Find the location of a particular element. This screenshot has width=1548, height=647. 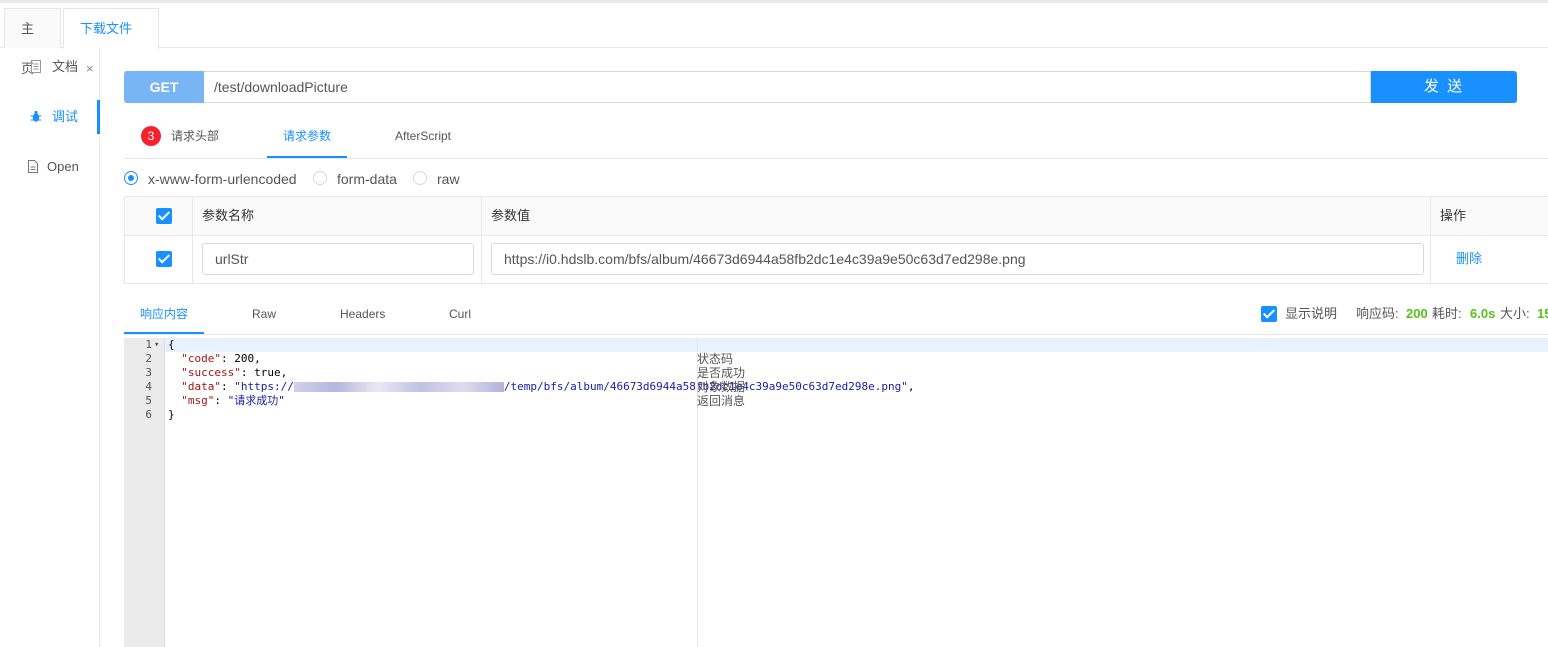

show-description-checkbox is located at coordinates (1269, 314).